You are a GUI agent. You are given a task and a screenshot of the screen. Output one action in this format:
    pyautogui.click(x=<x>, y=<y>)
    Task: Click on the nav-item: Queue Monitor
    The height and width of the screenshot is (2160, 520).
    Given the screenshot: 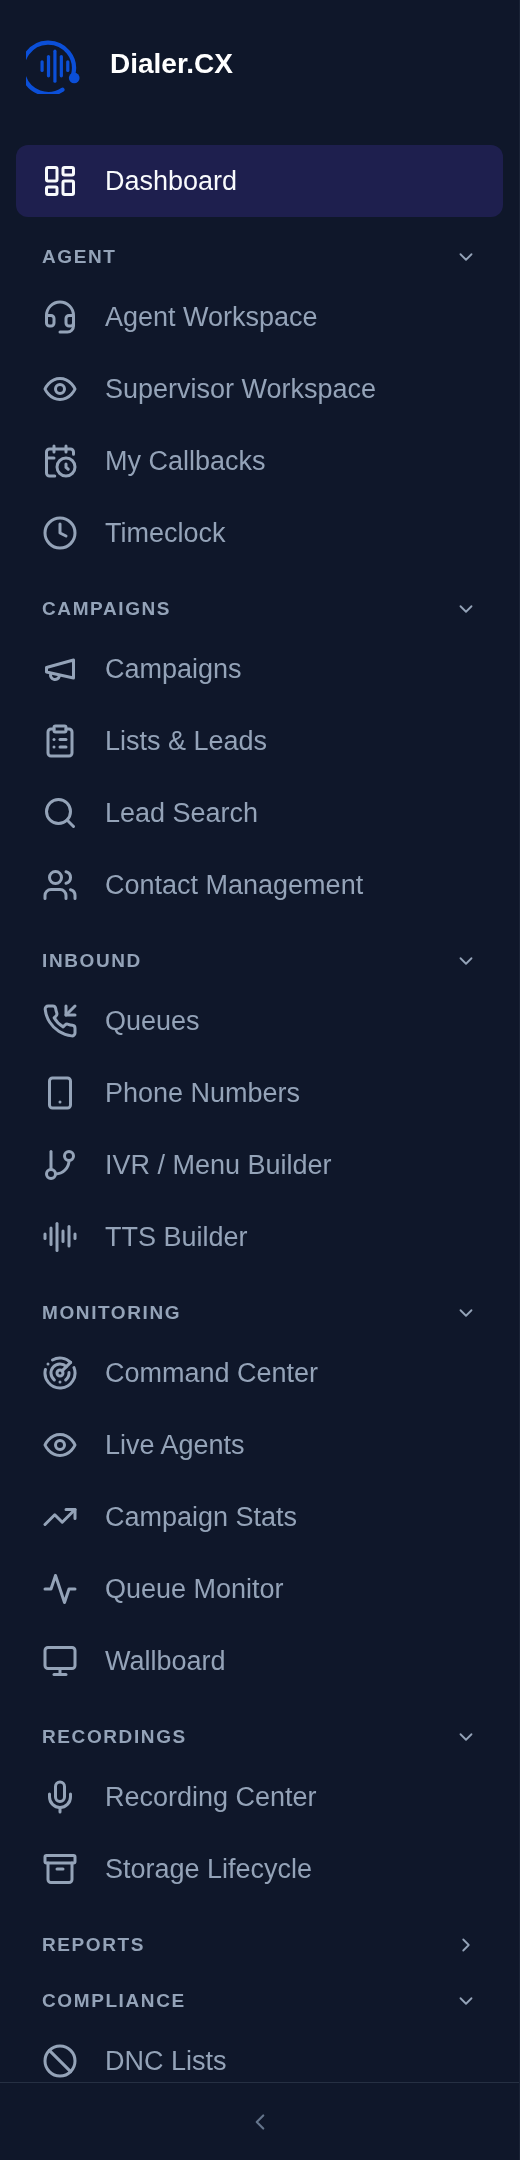 What is the action you would take?
    pyautogui.click(x=259, y=1589)
    